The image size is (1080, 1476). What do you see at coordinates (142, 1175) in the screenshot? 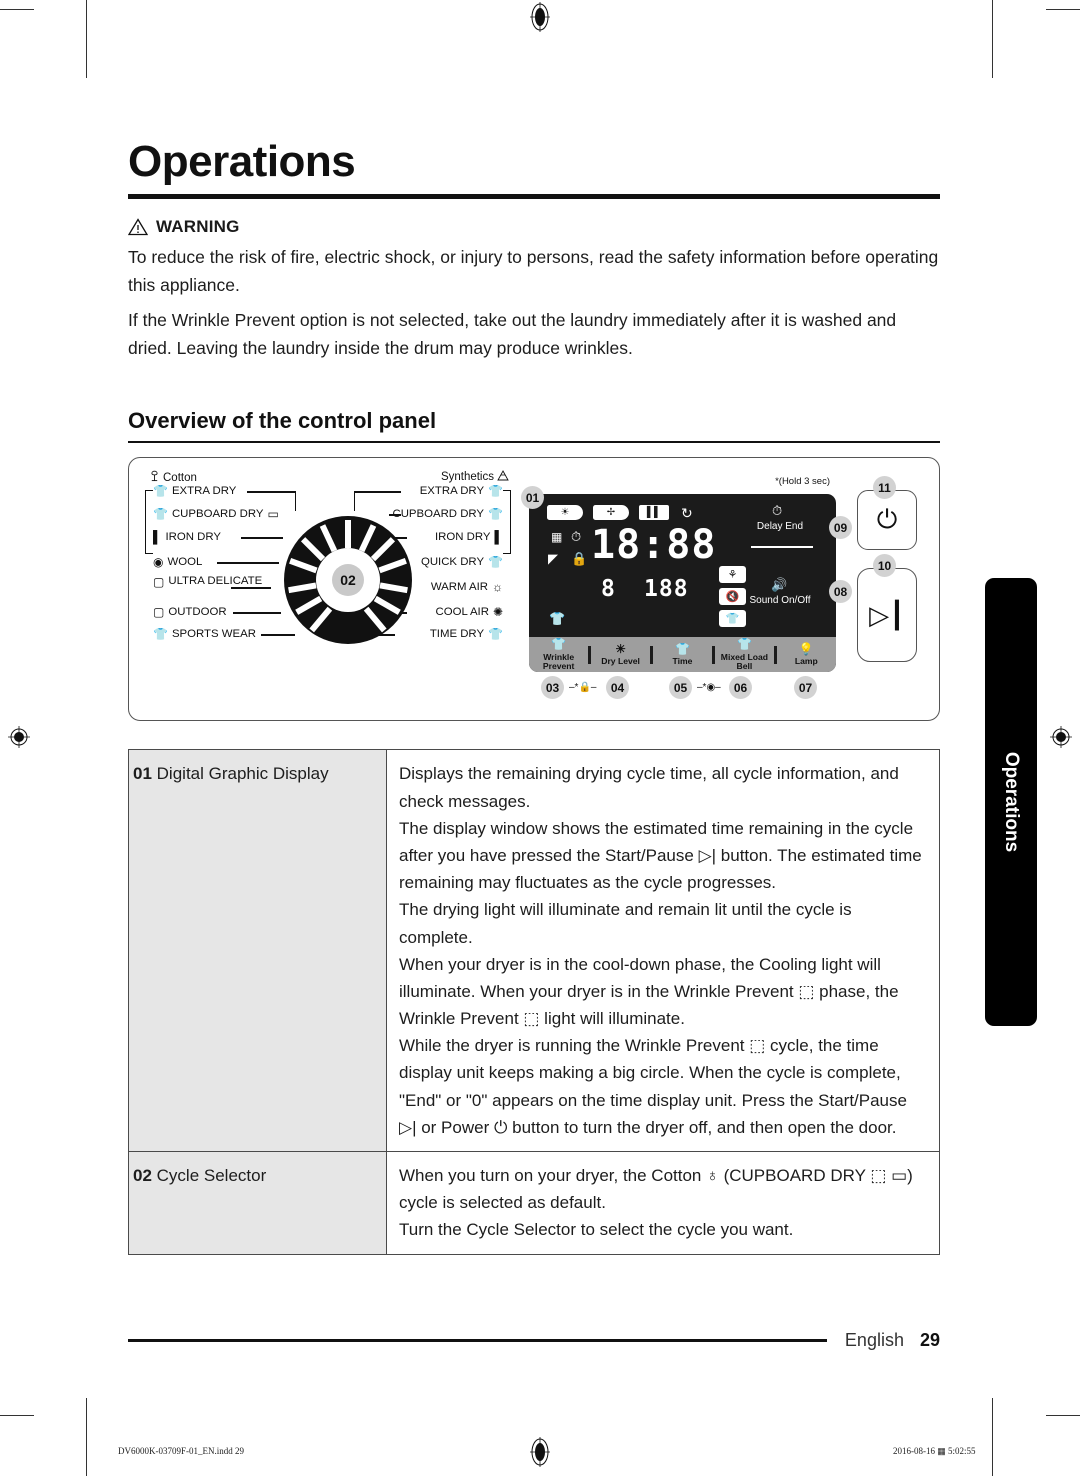
I see `row-number-02: 02` at bounding box center [142, 1175].